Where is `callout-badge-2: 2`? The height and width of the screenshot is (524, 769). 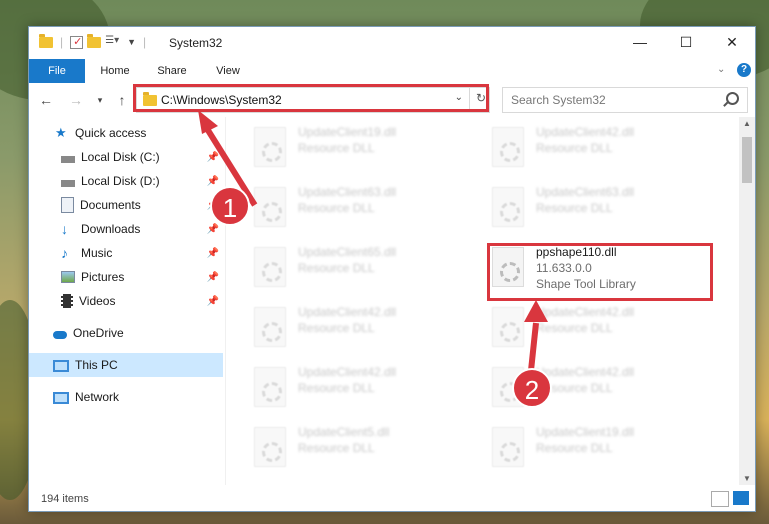
callout-badge-2: 2 is located at coordinates (532, 388).